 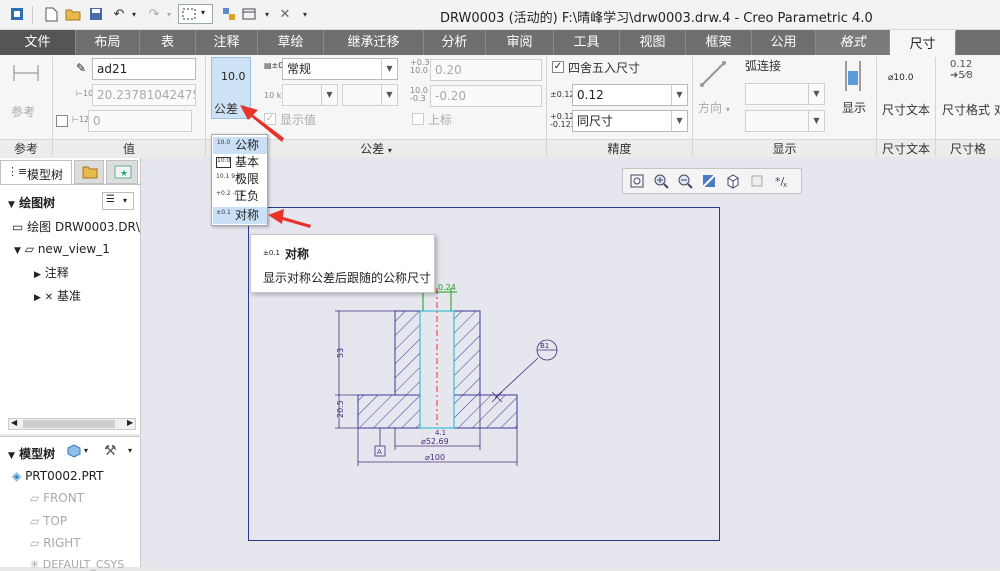 What do you see at coordinates (587, 42) in the screenshot?
I see `tab-tools: 工具` at bounding box center [587, 42].